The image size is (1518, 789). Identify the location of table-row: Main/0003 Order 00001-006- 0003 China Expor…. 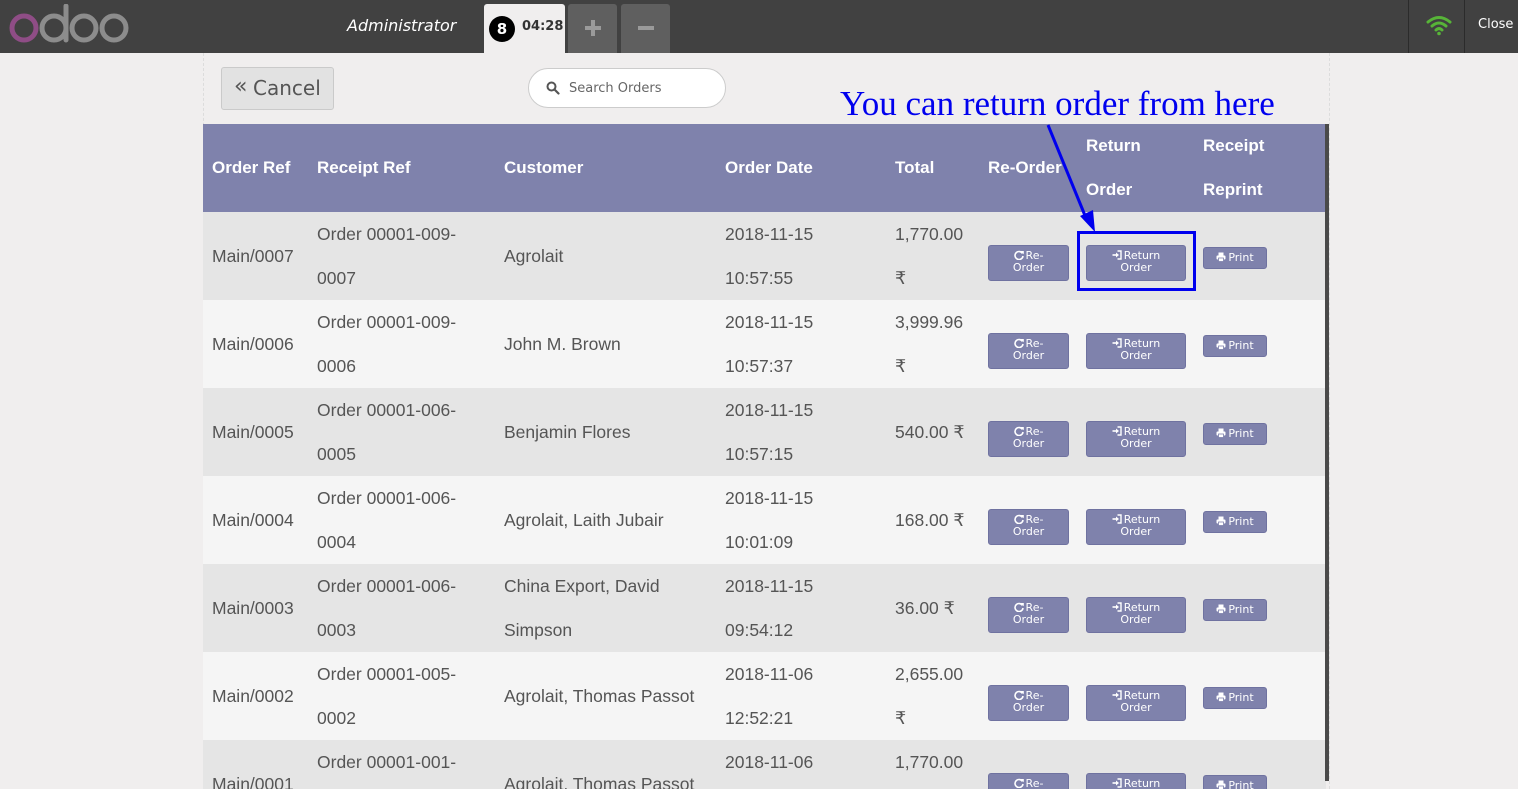
(764, 608).